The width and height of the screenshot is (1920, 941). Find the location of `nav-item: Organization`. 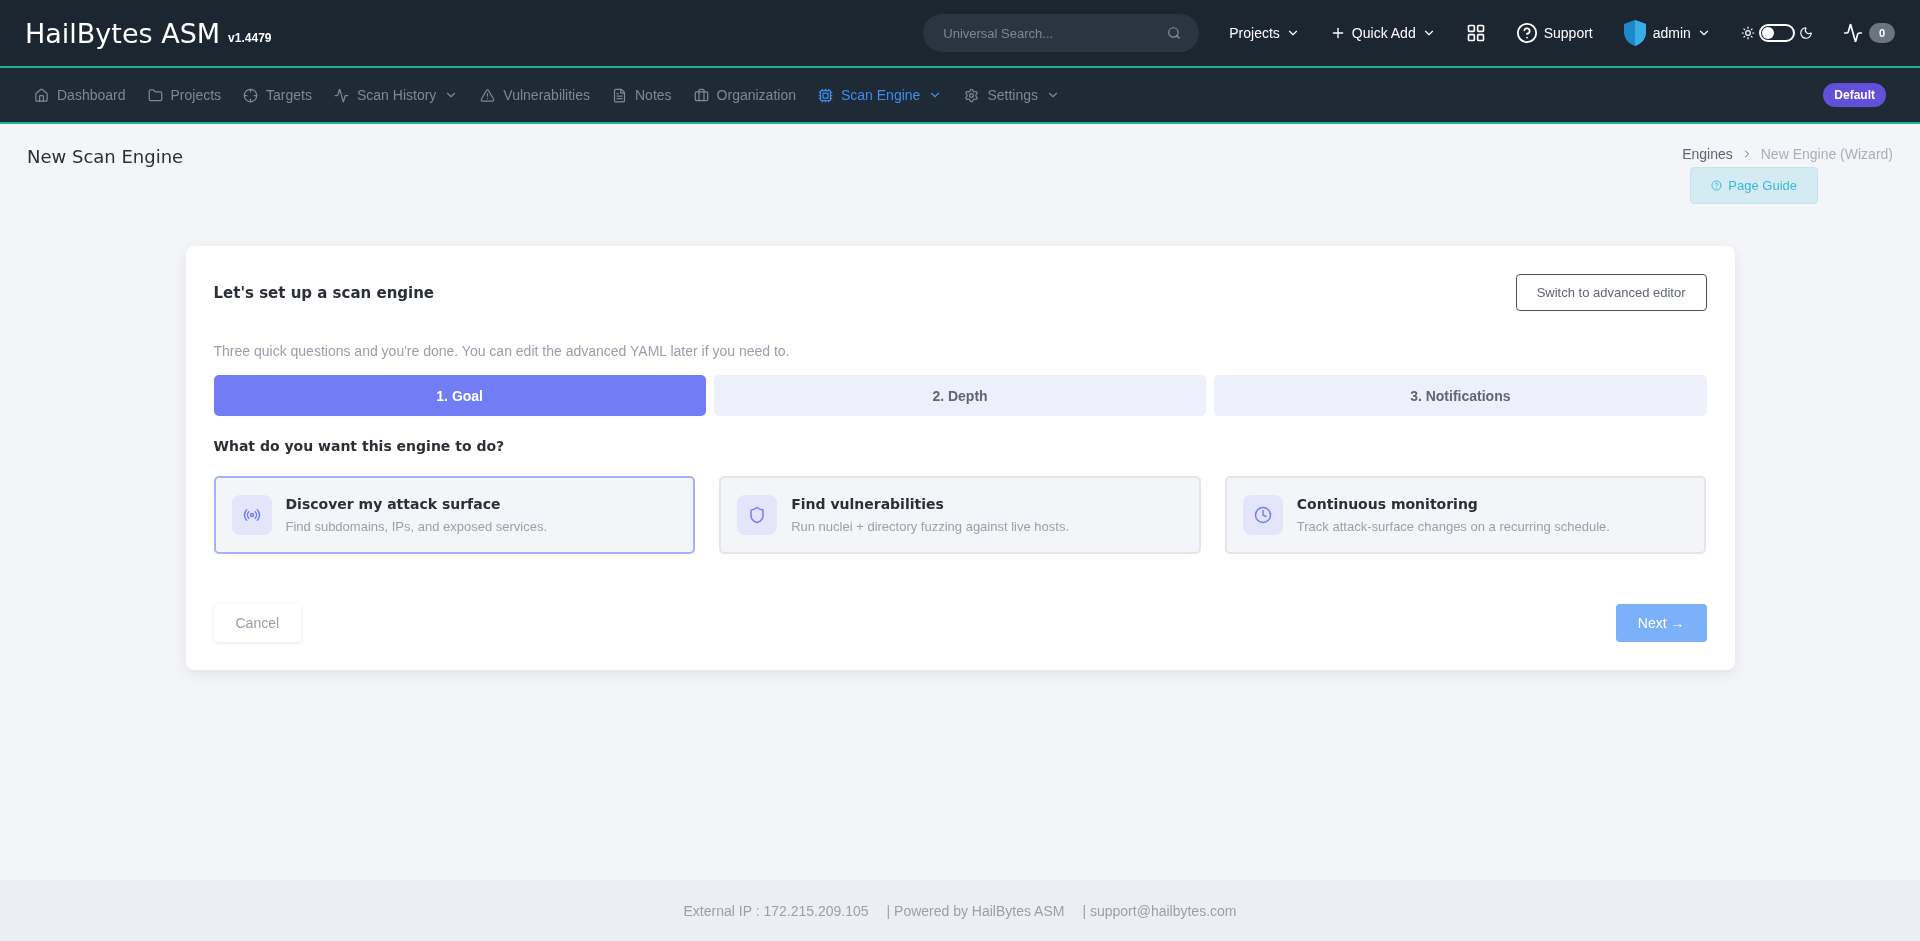

nav-item: Organization is located at coordinates (744, 95).